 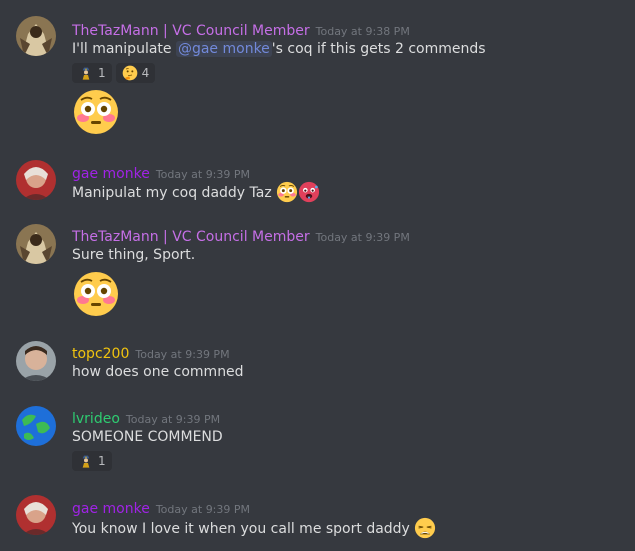 I want to click on reaction-count: 4, so click(x=145, y=73).